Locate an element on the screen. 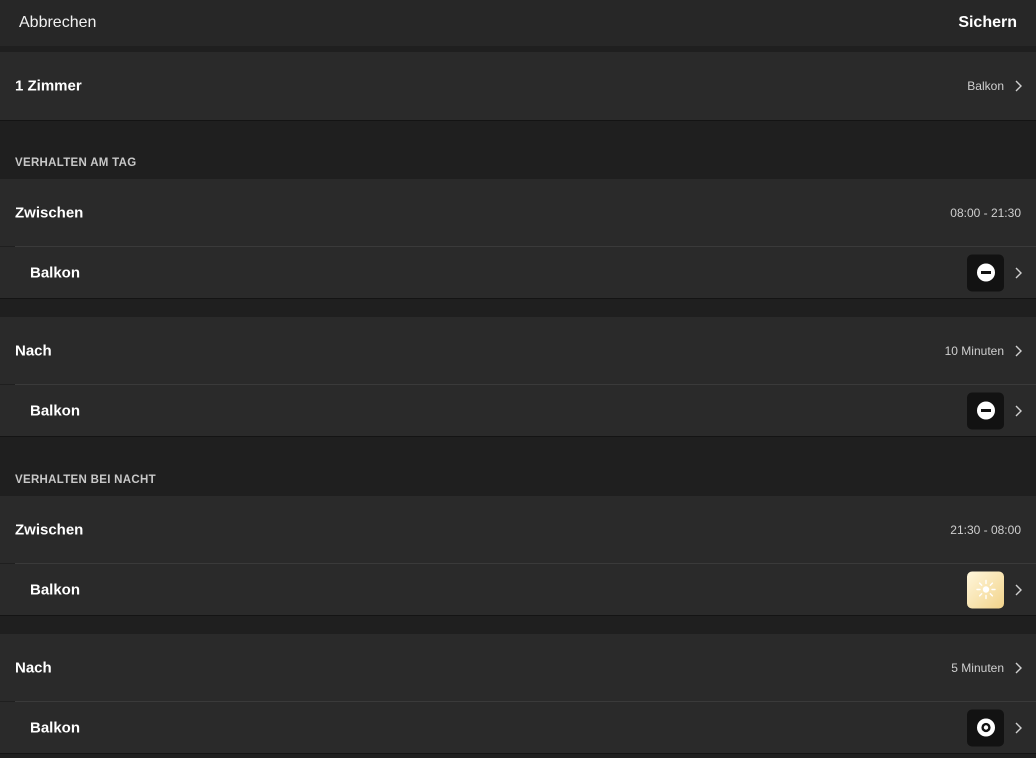  room-selector-row: 1 Zimmer Balkon is located at coordinates (518, 86).